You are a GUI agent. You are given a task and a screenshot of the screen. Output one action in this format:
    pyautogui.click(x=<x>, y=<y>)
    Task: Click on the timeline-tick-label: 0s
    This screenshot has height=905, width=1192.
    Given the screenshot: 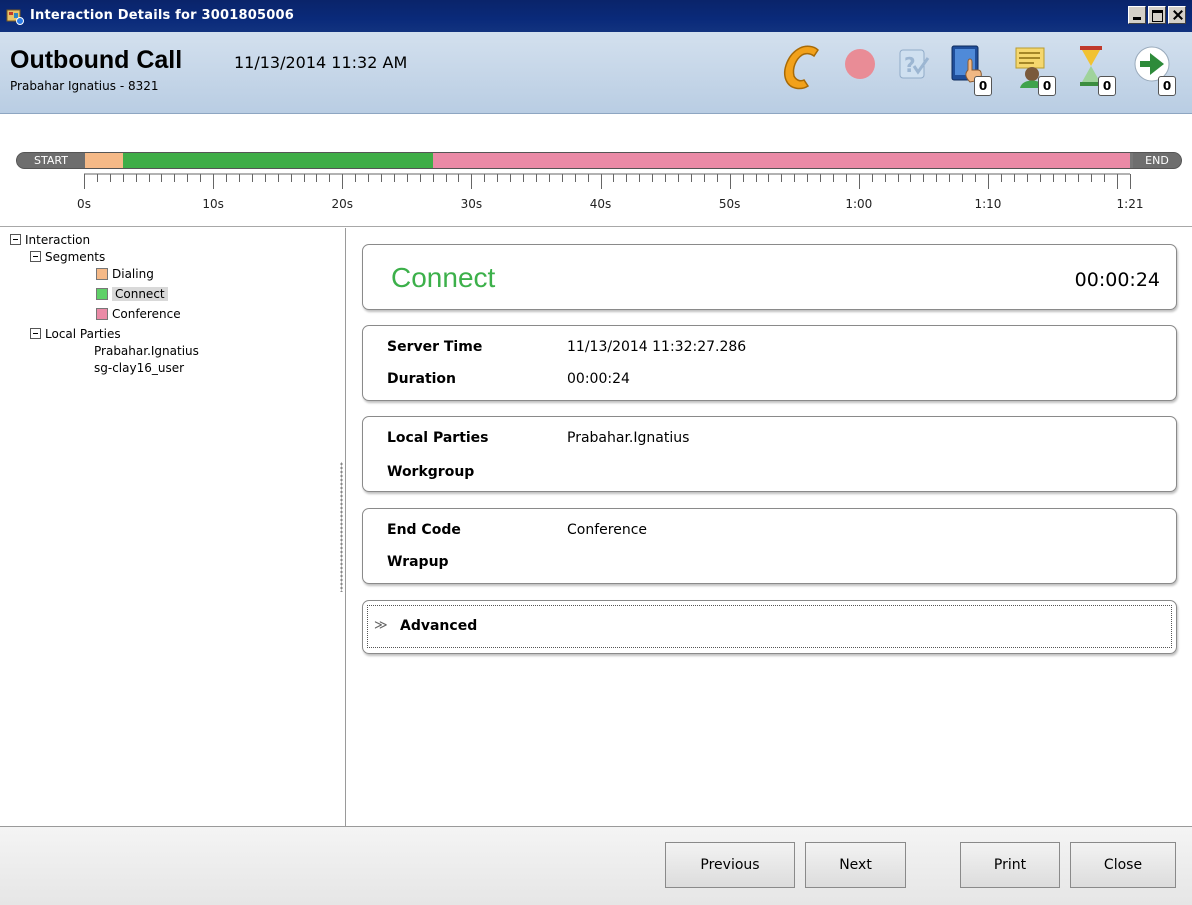 What is the action you would take?
    pyautogui.click(x=84, y=204)
    